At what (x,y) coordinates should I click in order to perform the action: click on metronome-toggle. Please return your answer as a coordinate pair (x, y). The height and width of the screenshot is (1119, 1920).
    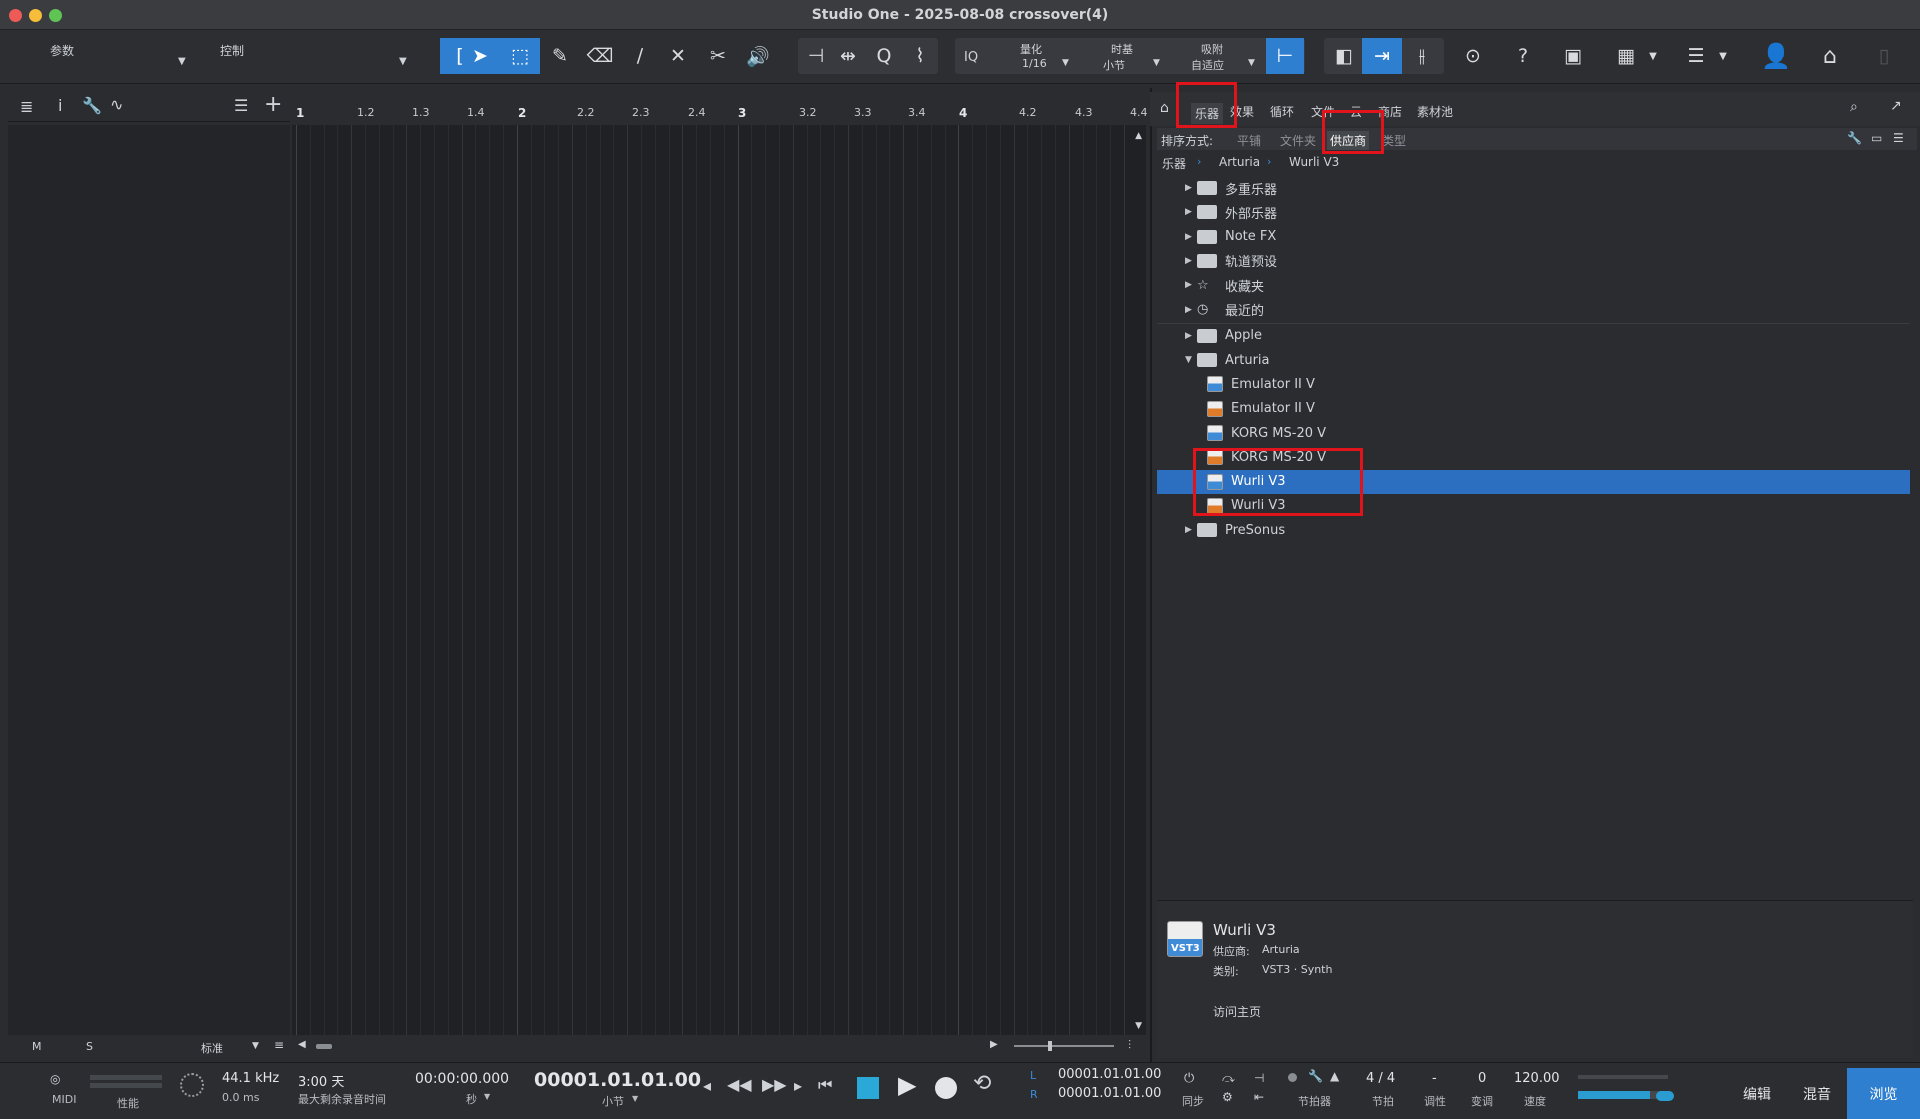
    Looking at the image, I should click on (1665, 1096).